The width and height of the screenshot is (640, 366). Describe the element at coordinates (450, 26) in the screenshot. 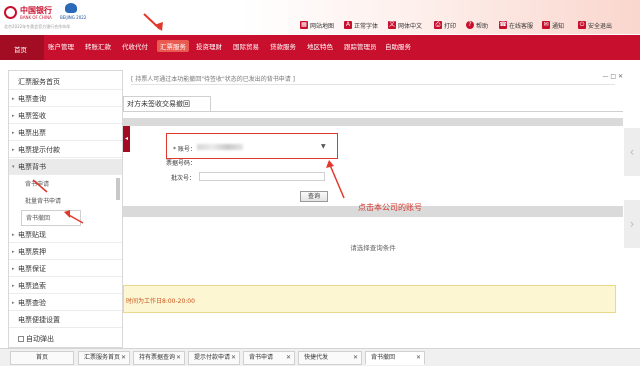

I see `util-print-label: 打印` at that location.